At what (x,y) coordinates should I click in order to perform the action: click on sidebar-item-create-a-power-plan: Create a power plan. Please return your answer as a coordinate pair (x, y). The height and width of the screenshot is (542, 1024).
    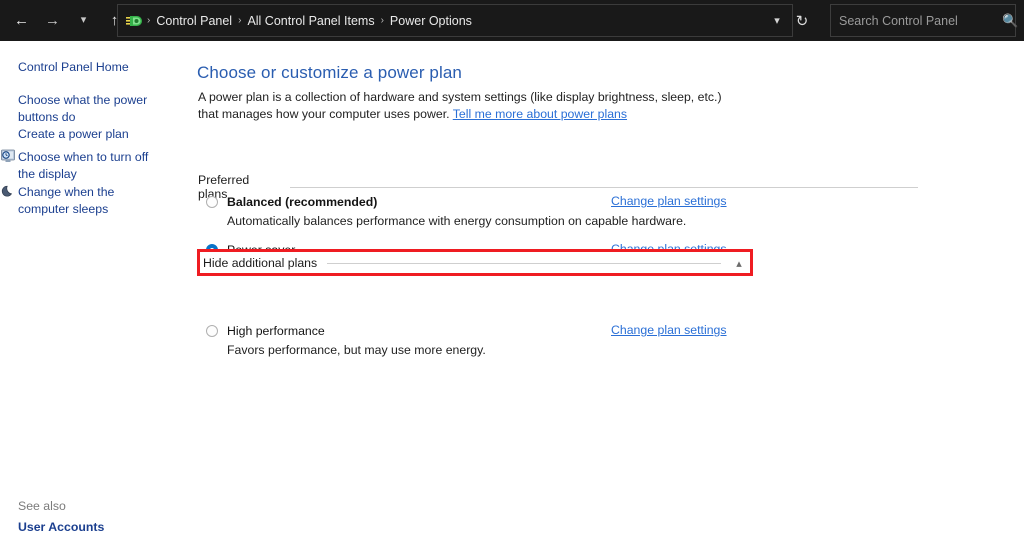
    Looking at the image, I should click on (73, 134).